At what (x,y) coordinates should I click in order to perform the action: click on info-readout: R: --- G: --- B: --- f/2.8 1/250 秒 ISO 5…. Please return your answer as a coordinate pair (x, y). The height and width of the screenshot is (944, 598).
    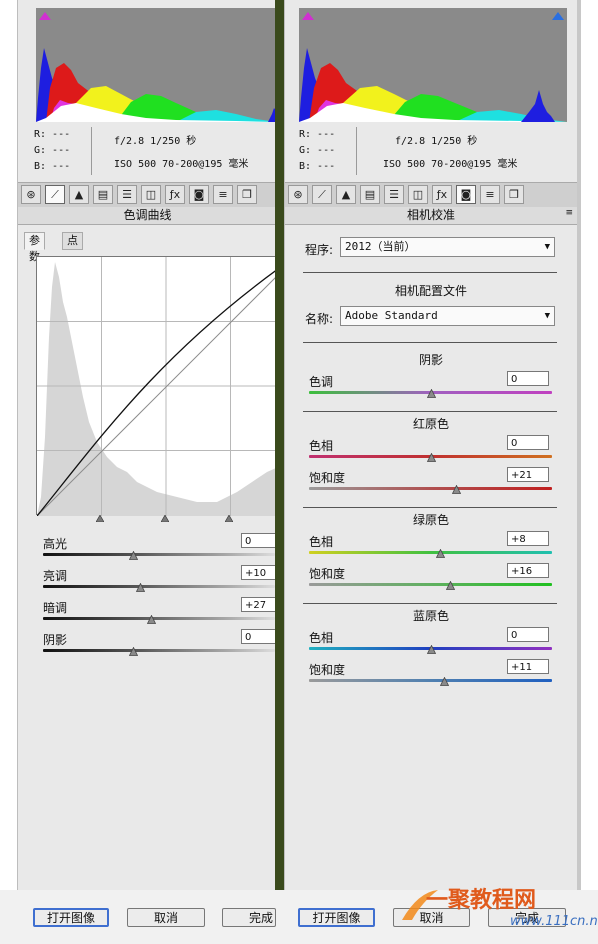
    Looking at the image, I should click on (434, 152).